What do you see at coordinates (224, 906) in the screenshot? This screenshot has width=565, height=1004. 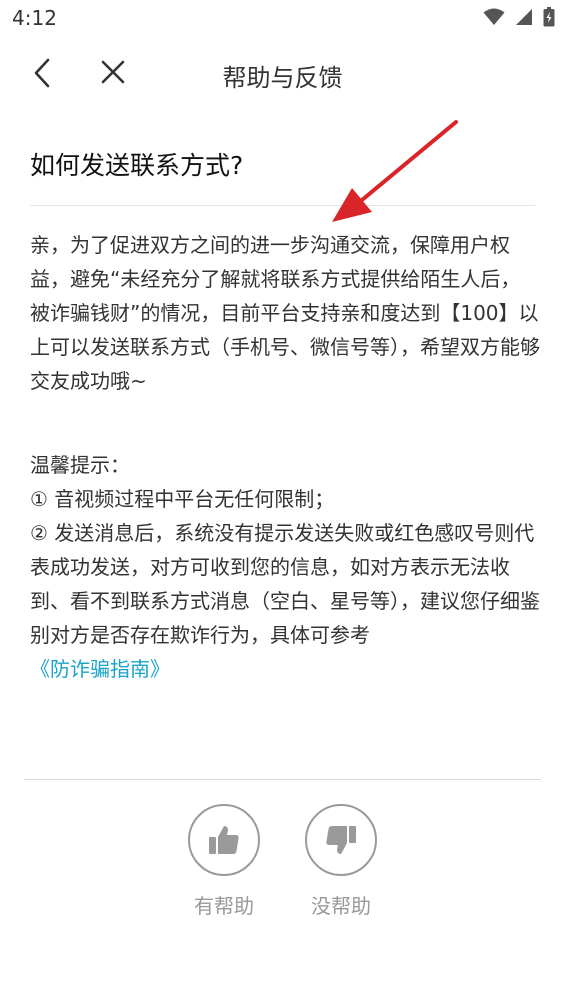 I see `helpful-label: 有帮助` at bounding box center [224, 906].